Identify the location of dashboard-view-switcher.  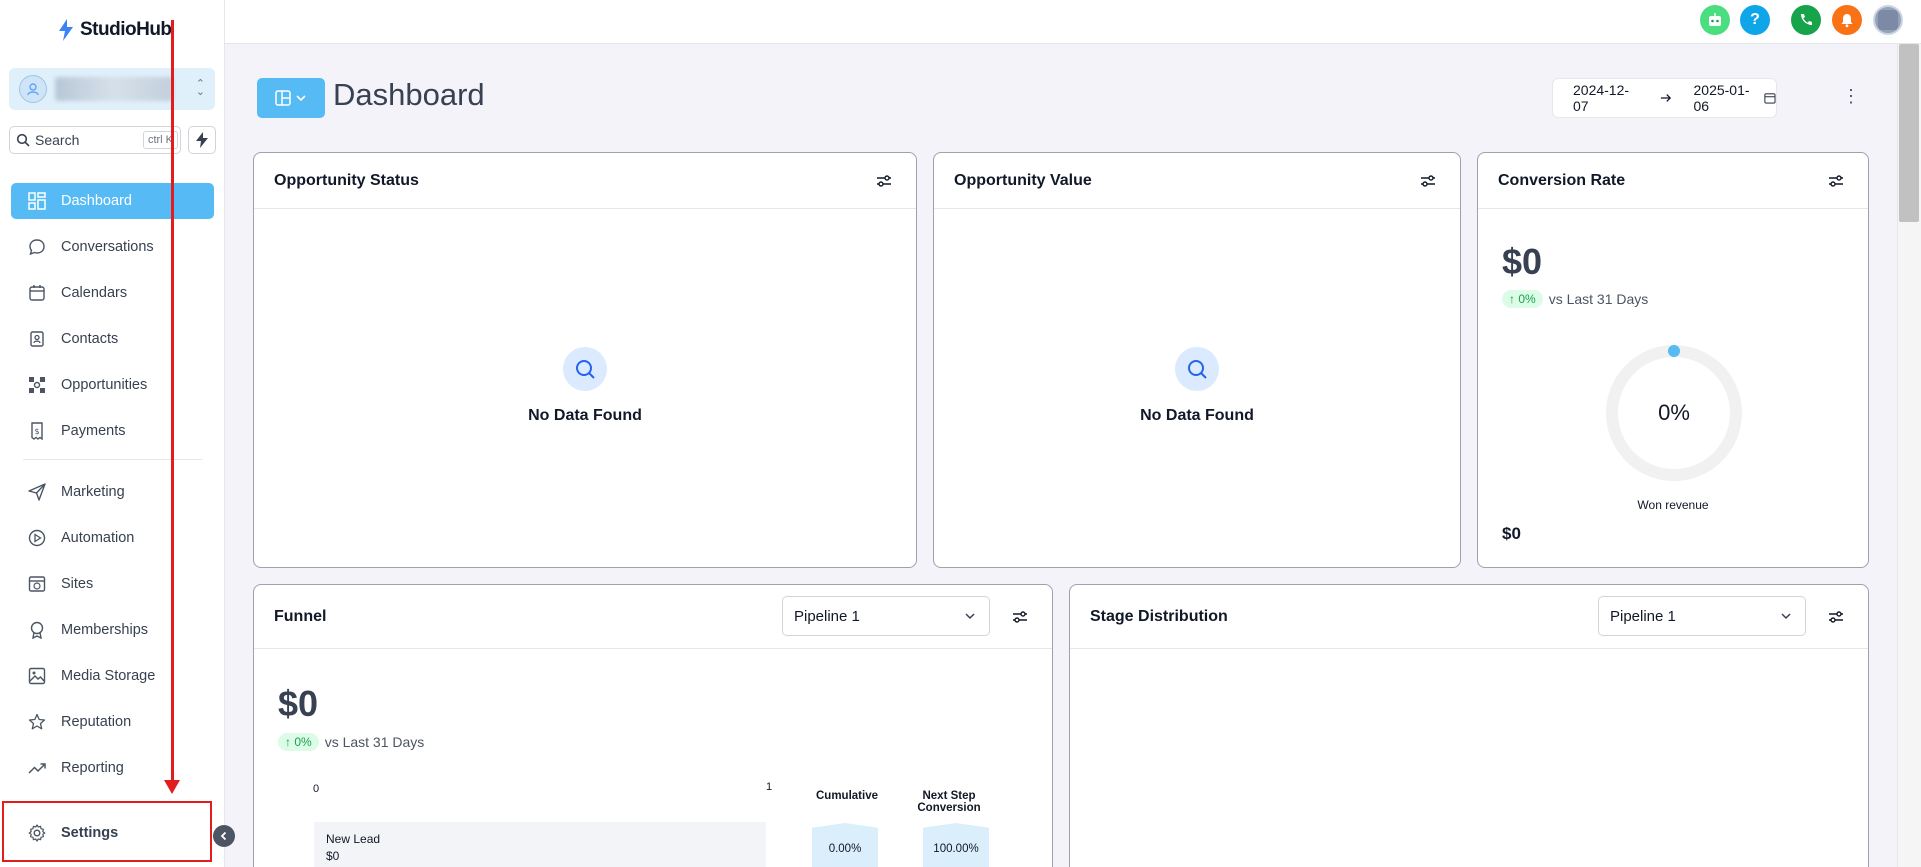
(291, 98).